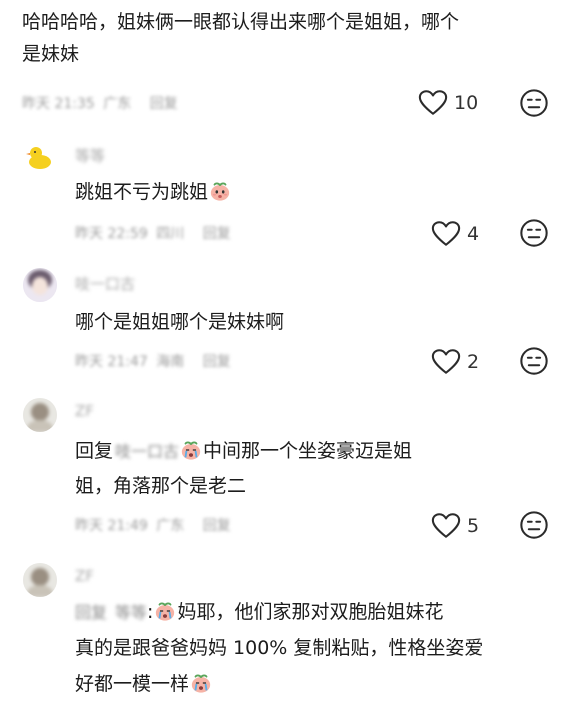 Image resolution: width=561 pixels, height=709 pixels. Describe the element at coordinates (131, 613) in the screenshot. I see `mention-username: 等等` at that location.